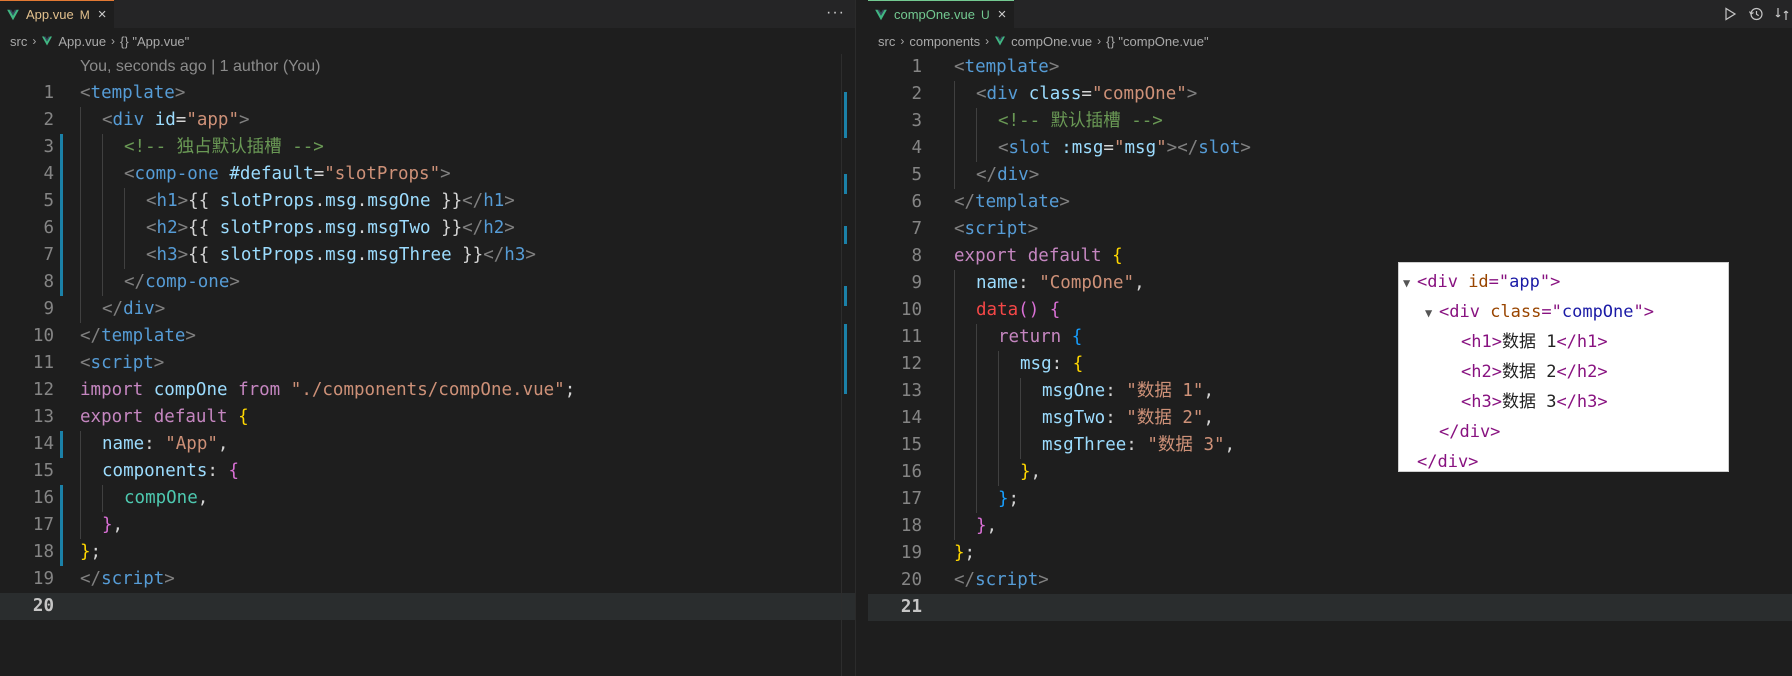  Describe the element at coordinates (1563, 312) in the screenshot. I see `dom-tree-node: ▼ <div class="compOne">` at that location.